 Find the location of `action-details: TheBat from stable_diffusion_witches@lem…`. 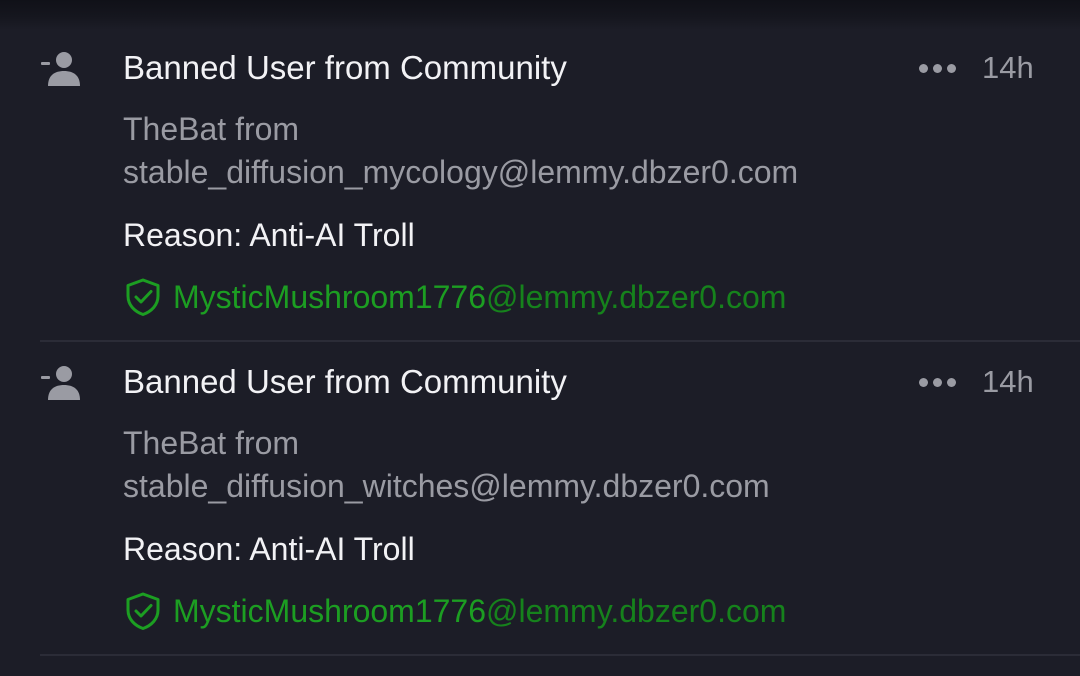

action-details: TheBat from stable_diffusion_witches@lem… is located at coordinates (573, 465).